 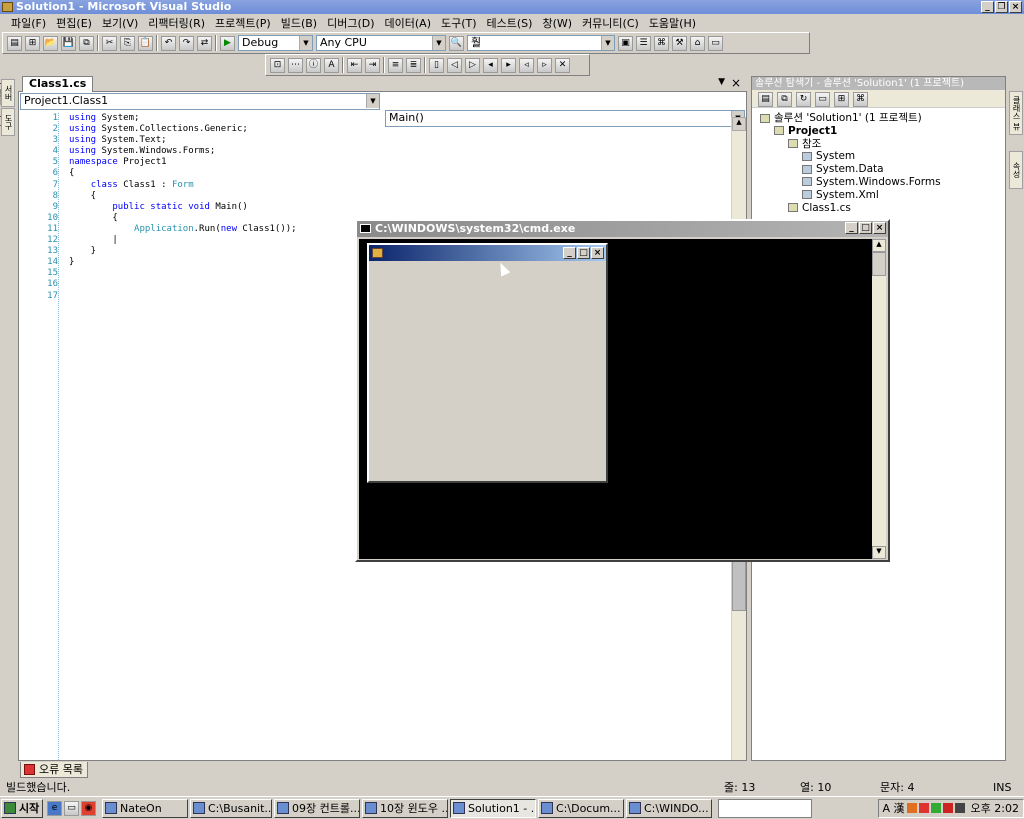 What do you see at coordinates (54, 808) in the screenshot?
I see `ie-icon: e` at bounding box center [54, 808].